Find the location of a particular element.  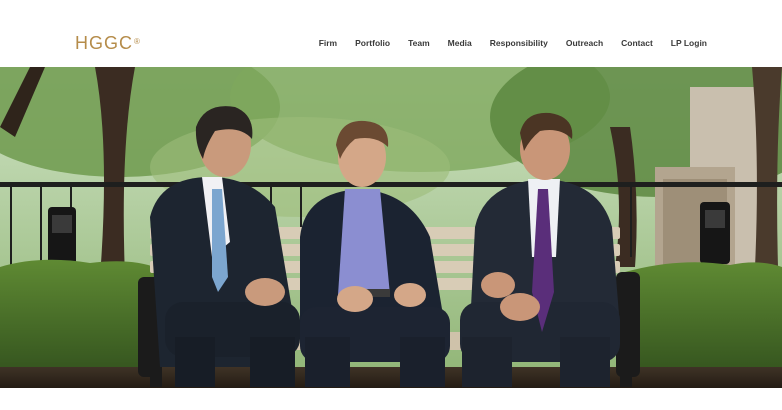

footer-strip is located at coordinates (391, 399).